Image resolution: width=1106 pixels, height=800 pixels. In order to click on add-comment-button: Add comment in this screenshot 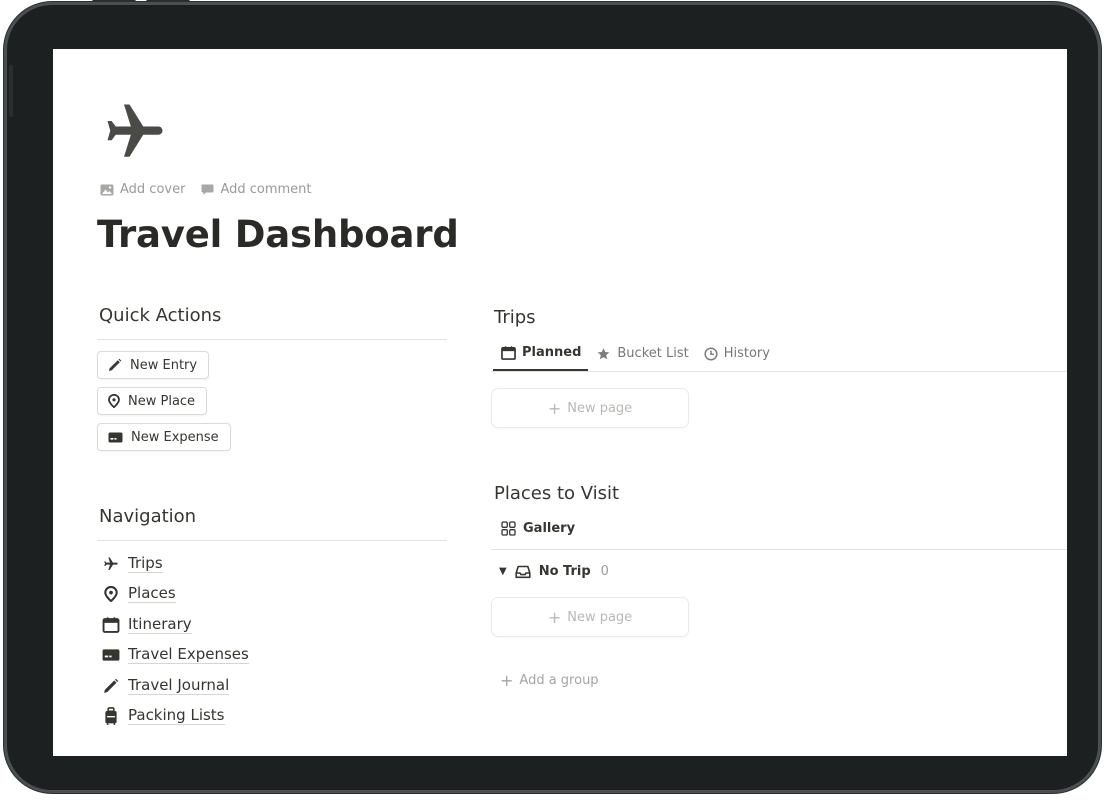, I will do `click(256, 189)`.